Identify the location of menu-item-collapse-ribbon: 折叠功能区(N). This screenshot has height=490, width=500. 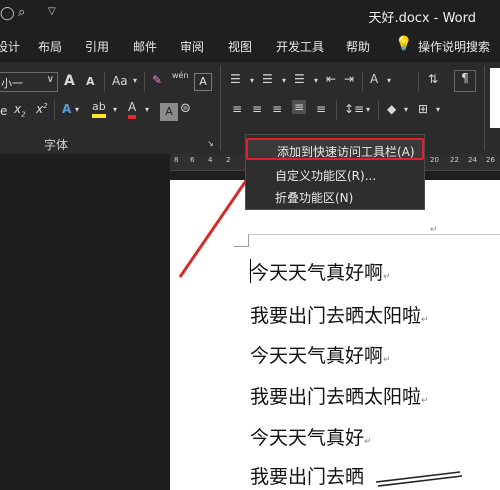
(335, 197).